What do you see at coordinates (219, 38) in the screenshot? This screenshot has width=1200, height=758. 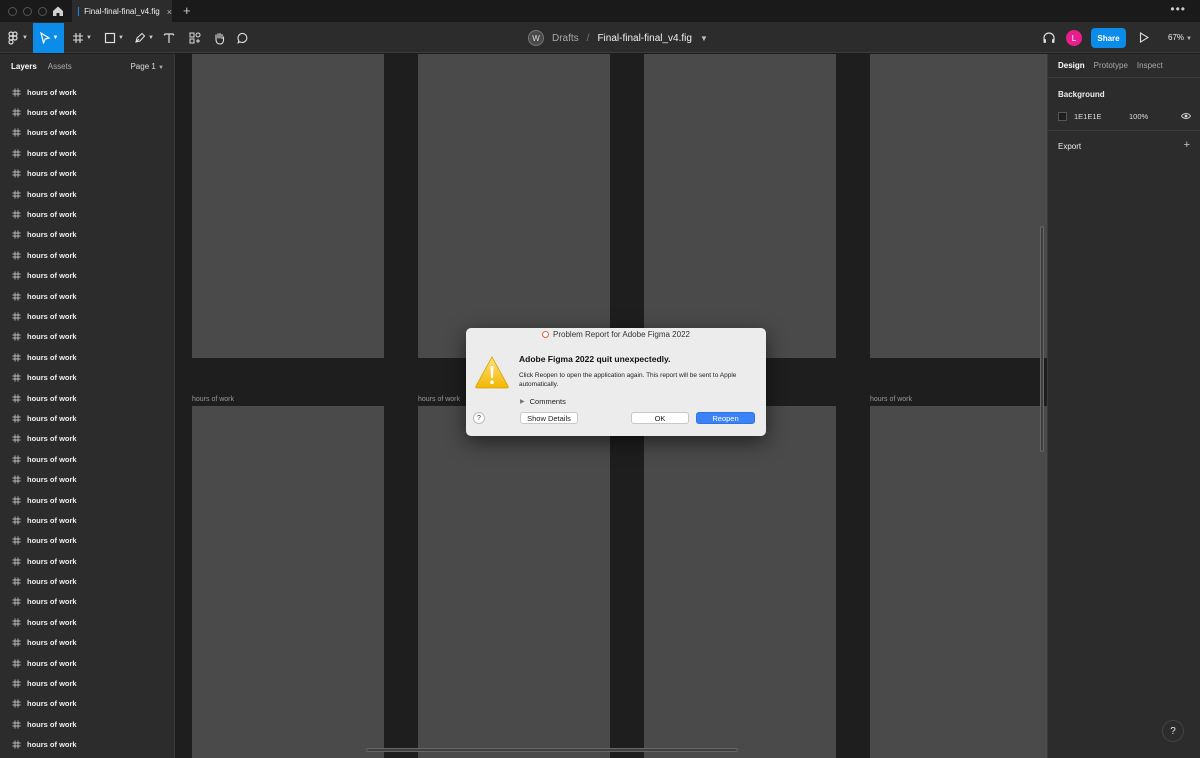 I see `hand-tool-button` at bounding box center [219, 38].